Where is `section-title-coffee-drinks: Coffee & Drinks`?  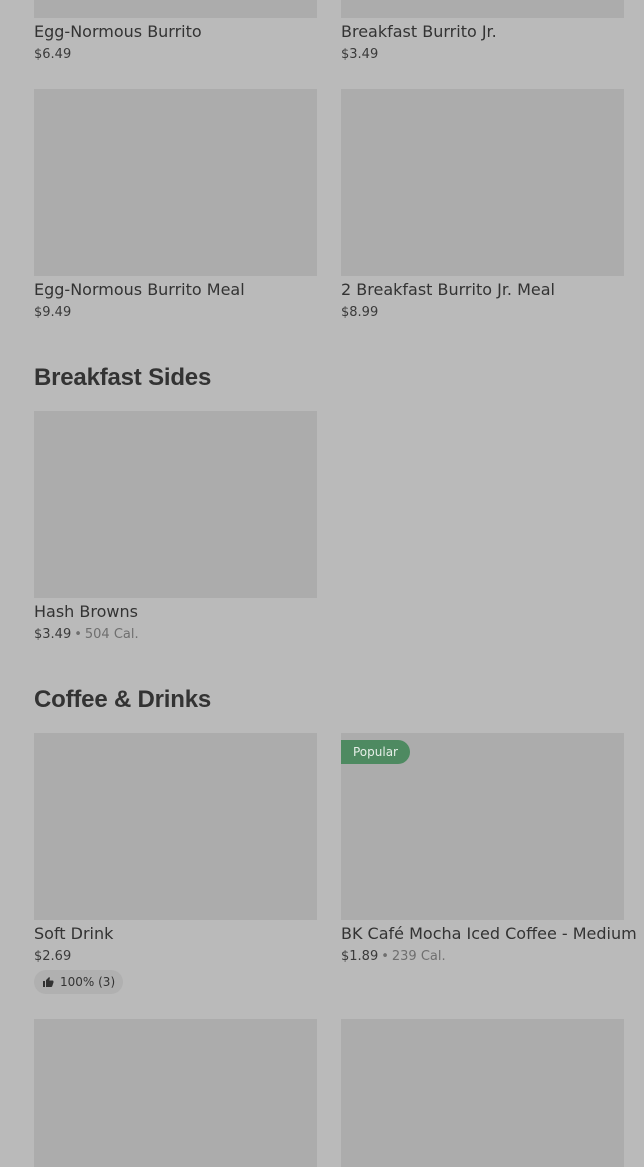 section-title-coffee-drinks: Coffee & Drinks is located at coordinates (123, 699).